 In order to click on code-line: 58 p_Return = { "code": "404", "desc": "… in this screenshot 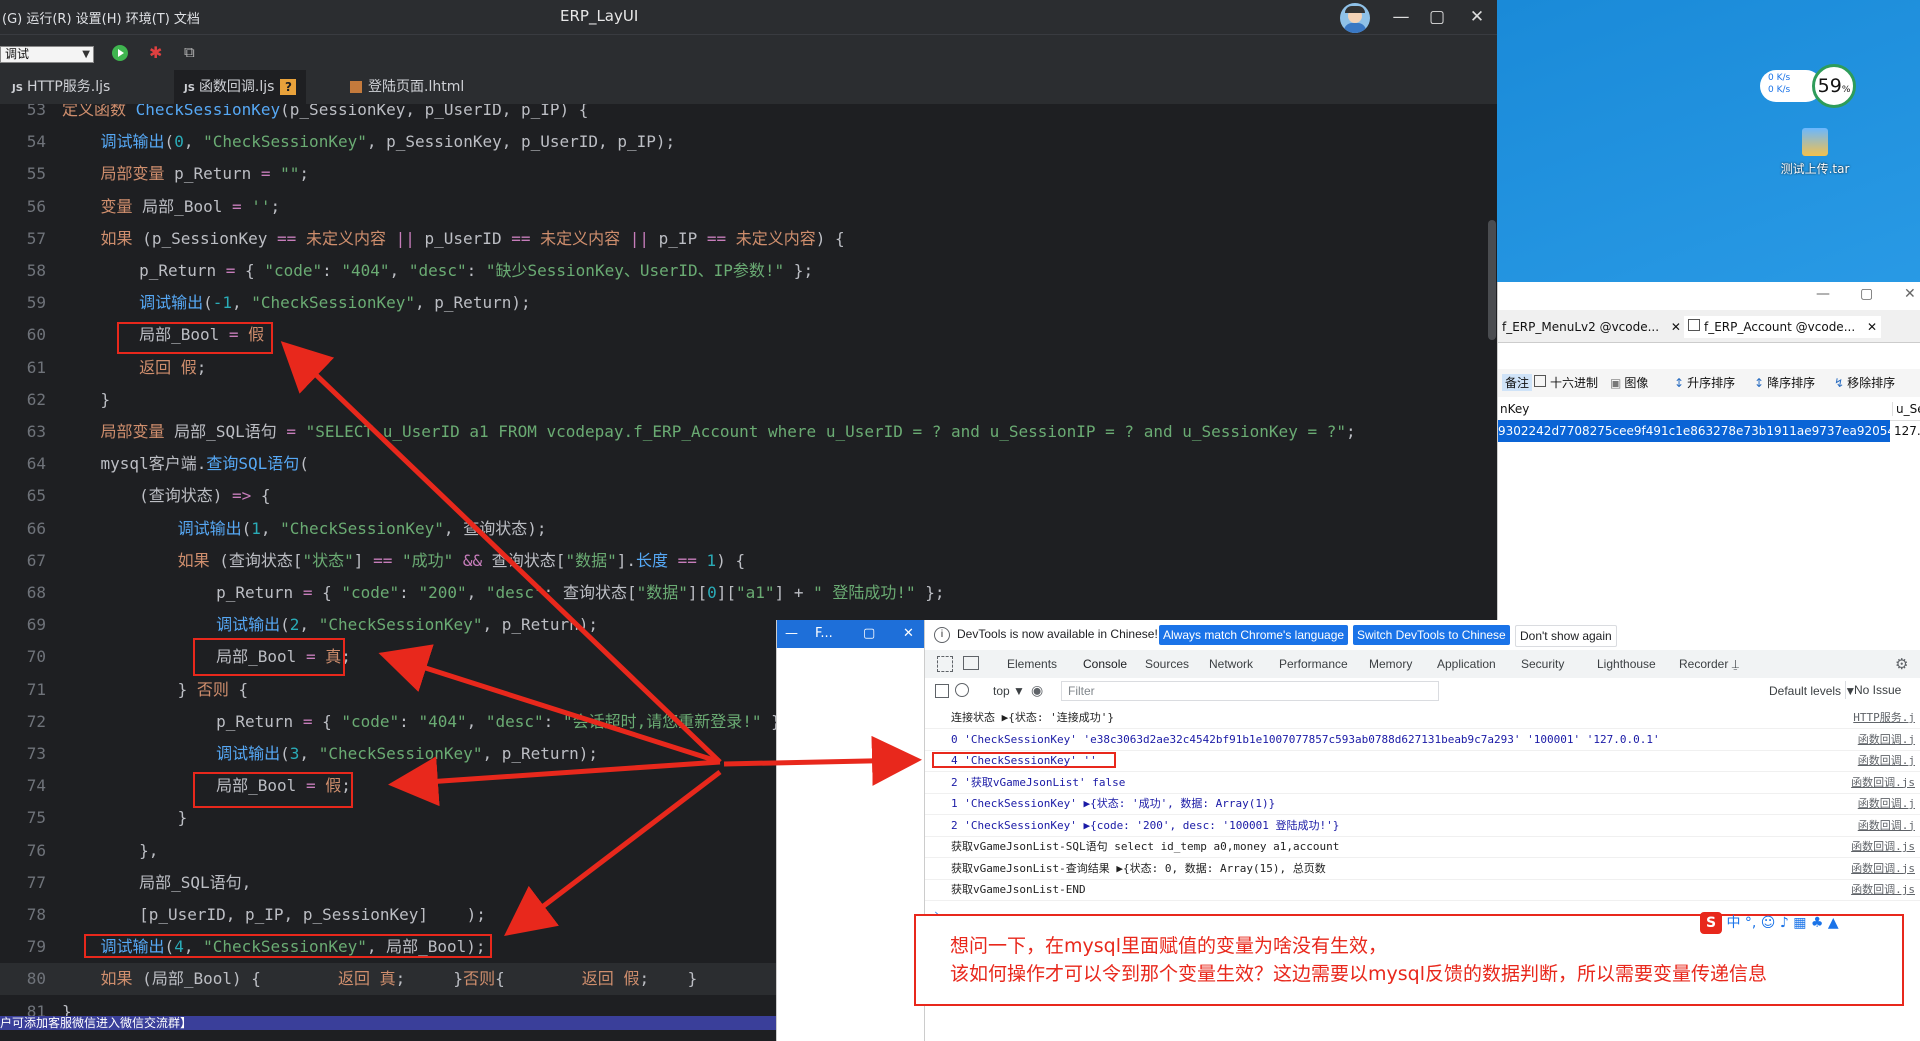, I will do `click(748, 271)`.